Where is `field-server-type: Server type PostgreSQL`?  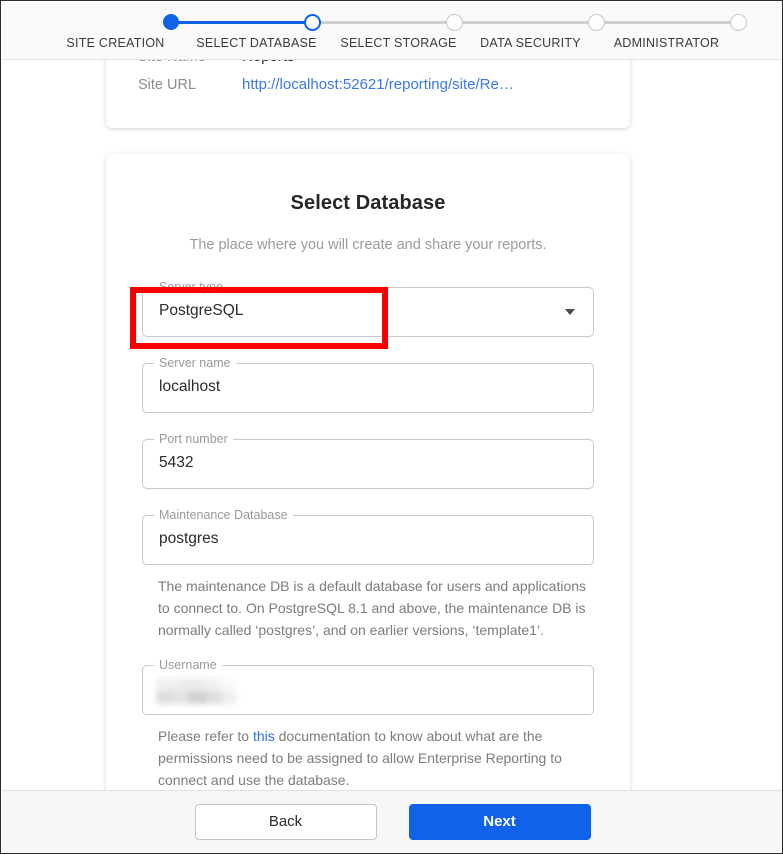
field-server-type: Server type PostgreSQL is located at coordinates (368, 308).